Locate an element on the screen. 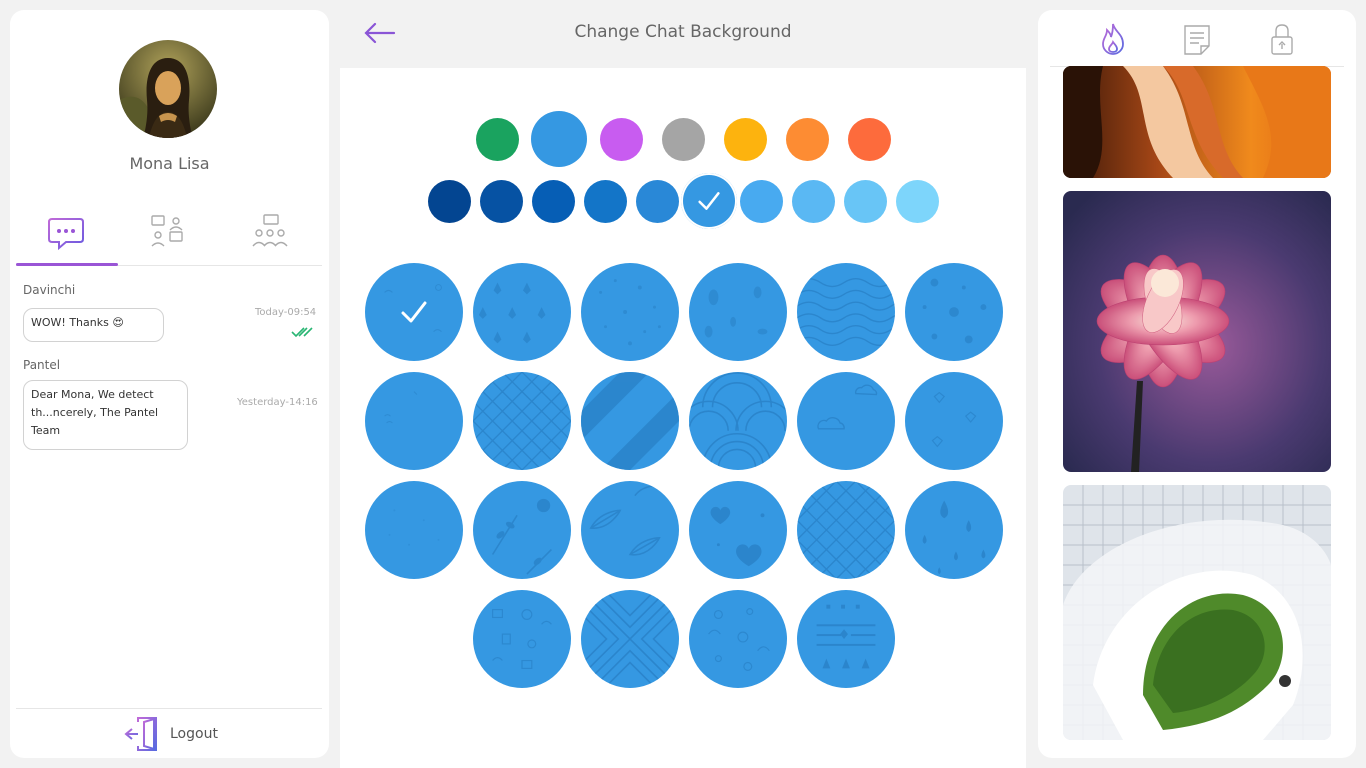 The height and width of the screenshot is (768, 1366). pattern-option-clouds is located at coordinates (846, 421).